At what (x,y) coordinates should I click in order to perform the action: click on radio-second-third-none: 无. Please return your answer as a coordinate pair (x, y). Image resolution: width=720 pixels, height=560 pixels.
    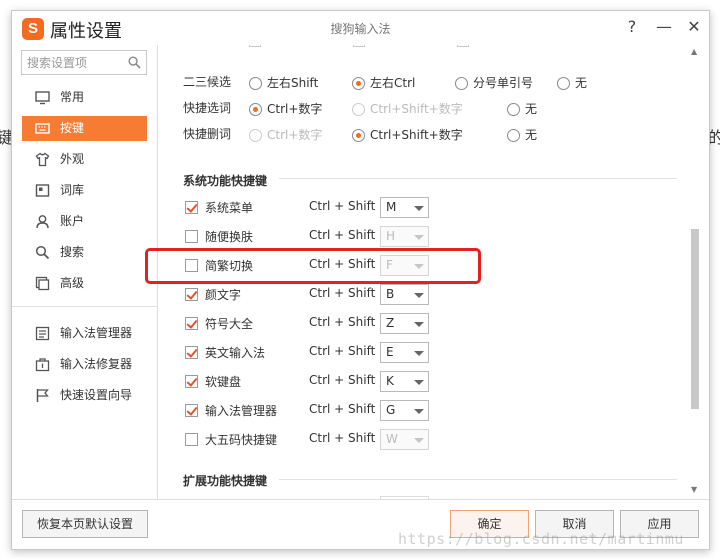
    Looking at the image, I should click on (572, 83).